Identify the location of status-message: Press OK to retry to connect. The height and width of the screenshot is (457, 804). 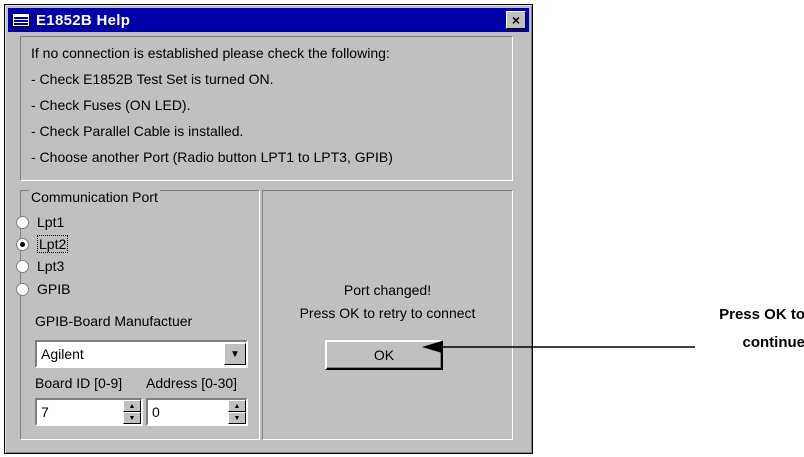
(387, 313).